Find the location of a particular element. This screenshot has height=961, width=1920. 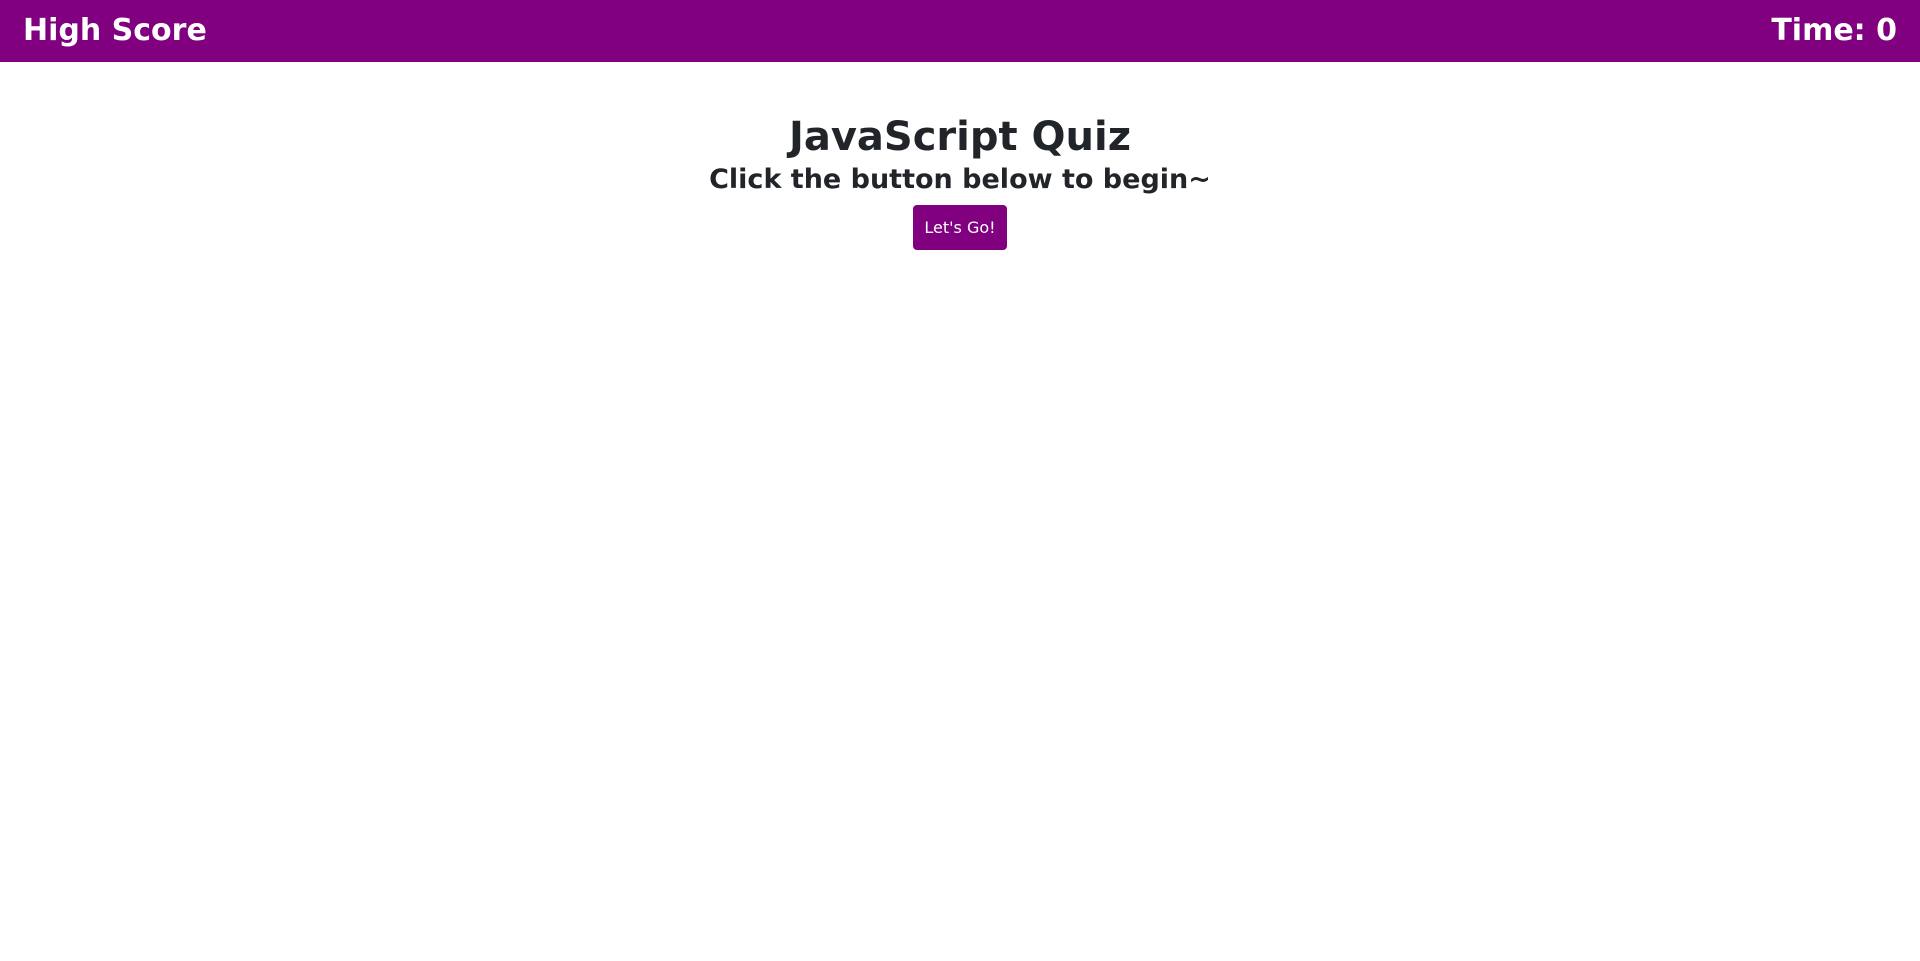

instructions-text: Click the button below to begin~ is located at coordinates (960, 179).